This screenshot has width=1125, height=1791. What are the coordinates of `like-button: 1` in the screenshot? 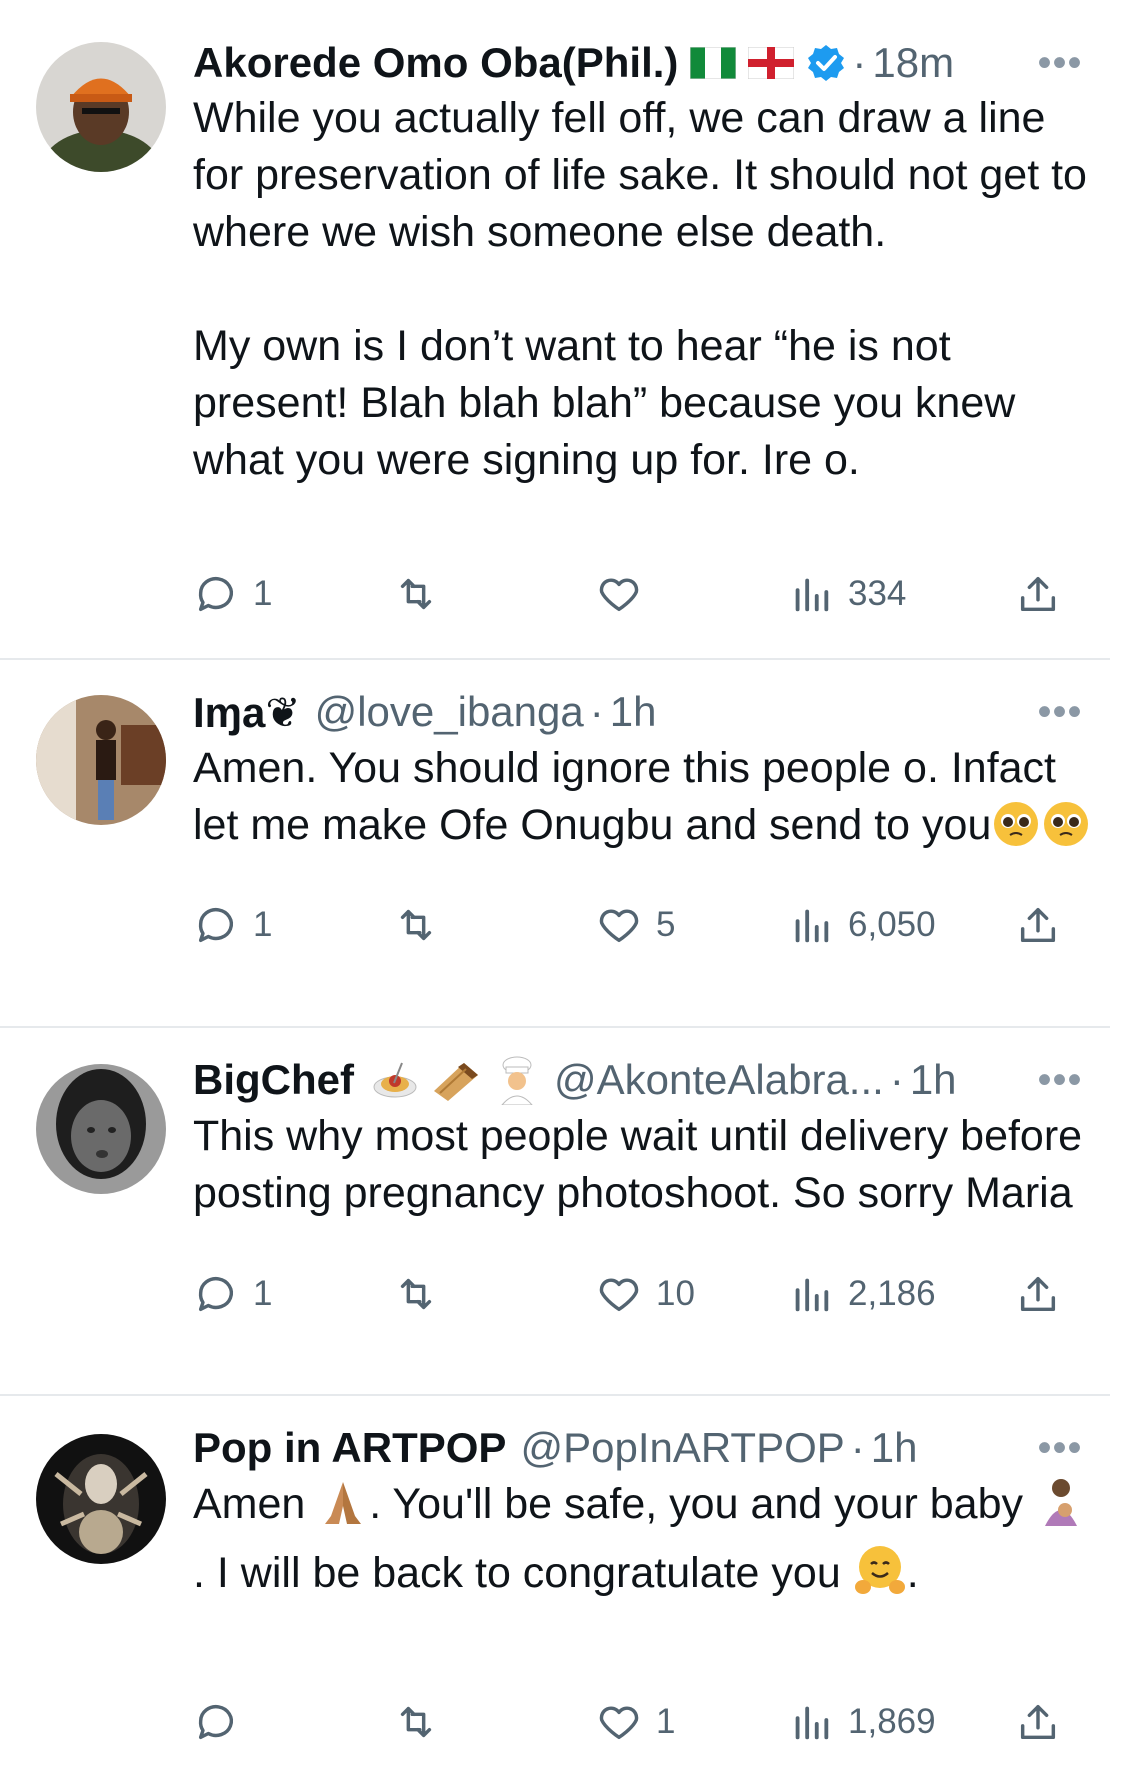 It's located at (635, 1722).